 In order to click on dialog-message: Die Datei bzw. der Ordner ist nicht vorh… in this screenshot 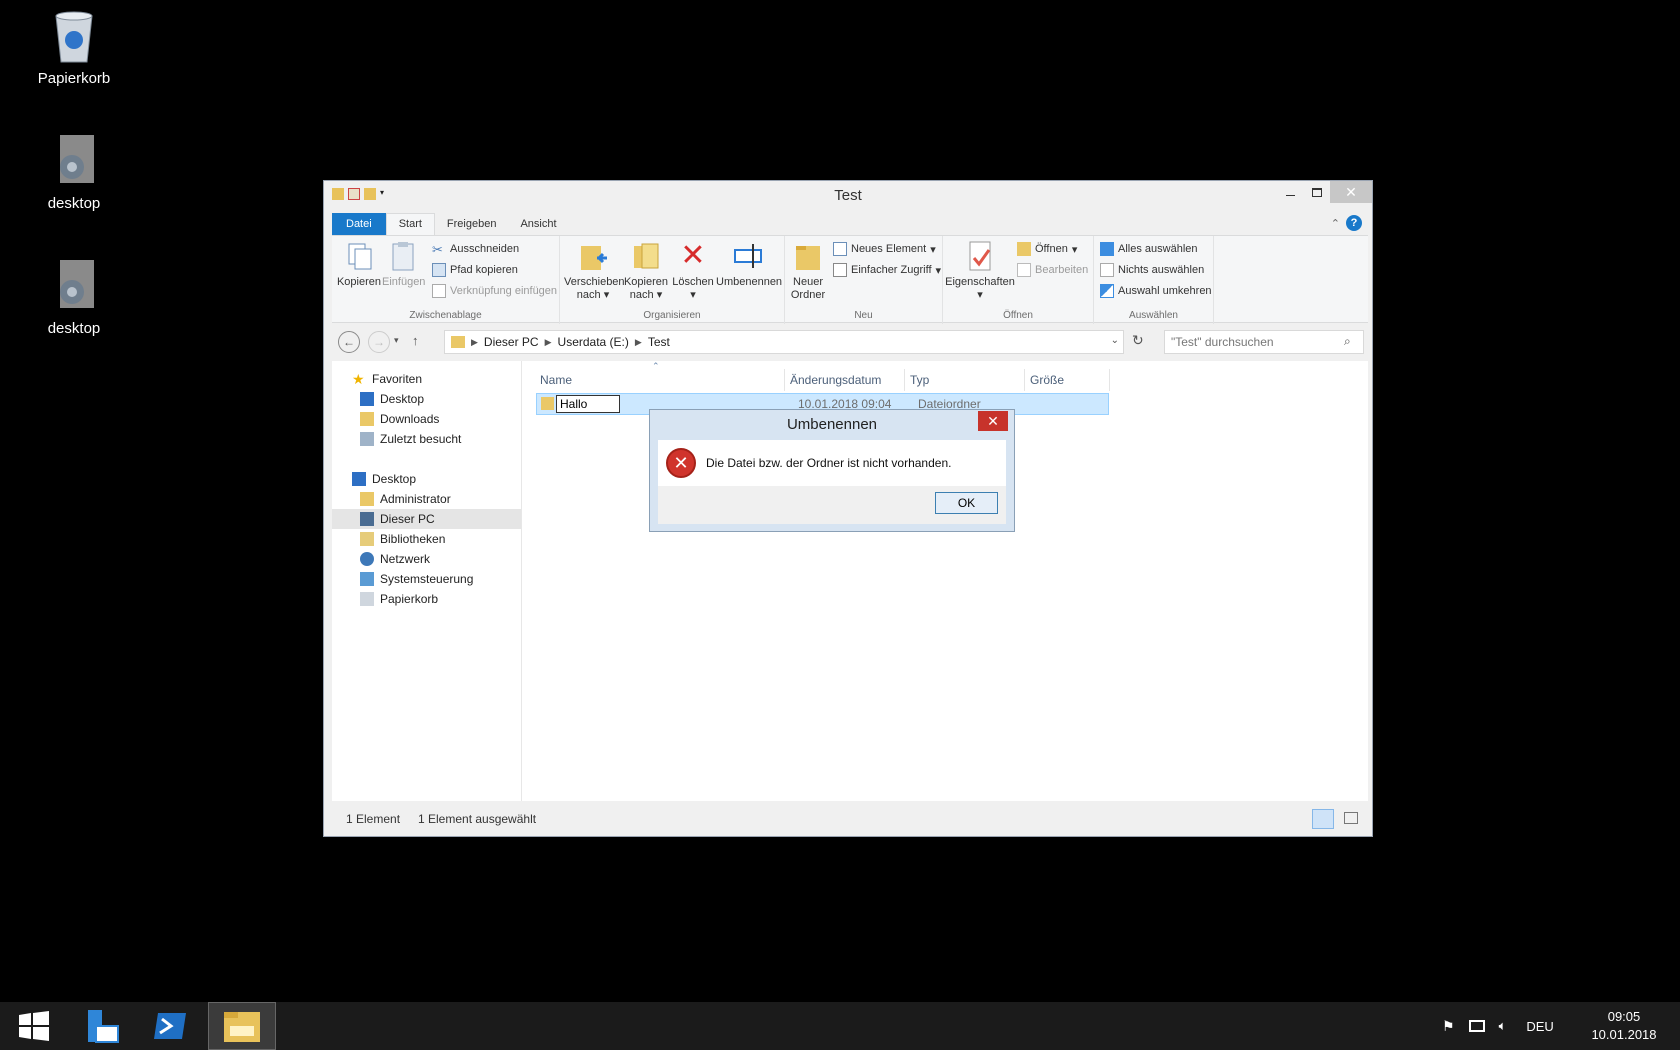, I will do `click(829, 463)`.